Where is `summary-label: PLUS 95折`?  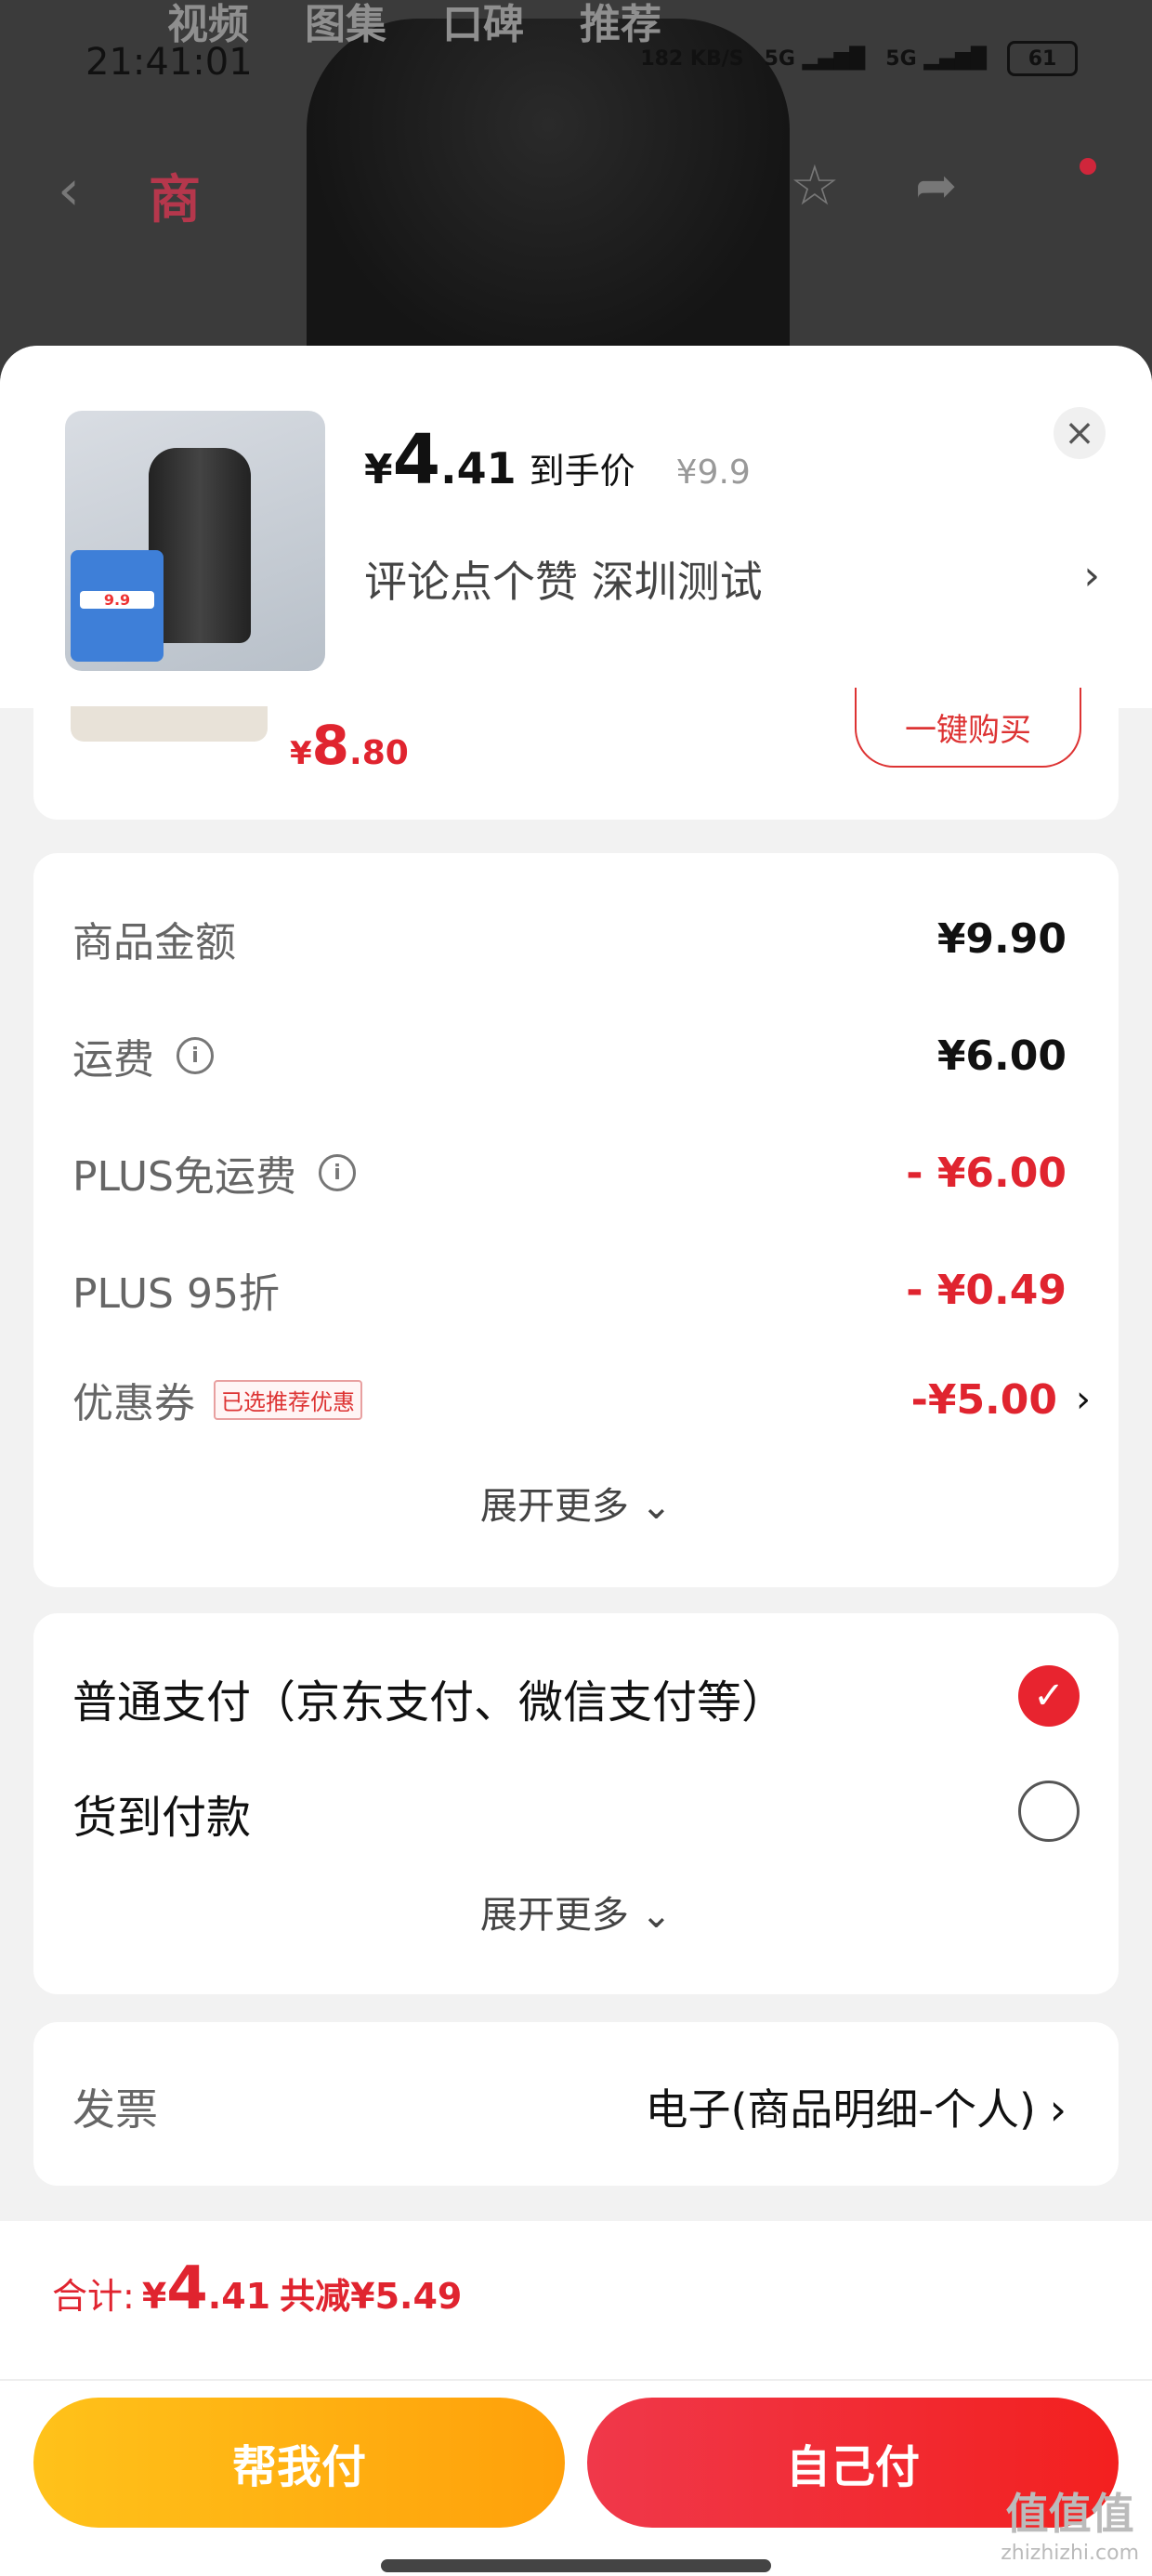 summary-label: PLUS 95折 is located at coordinates (176, 1294).